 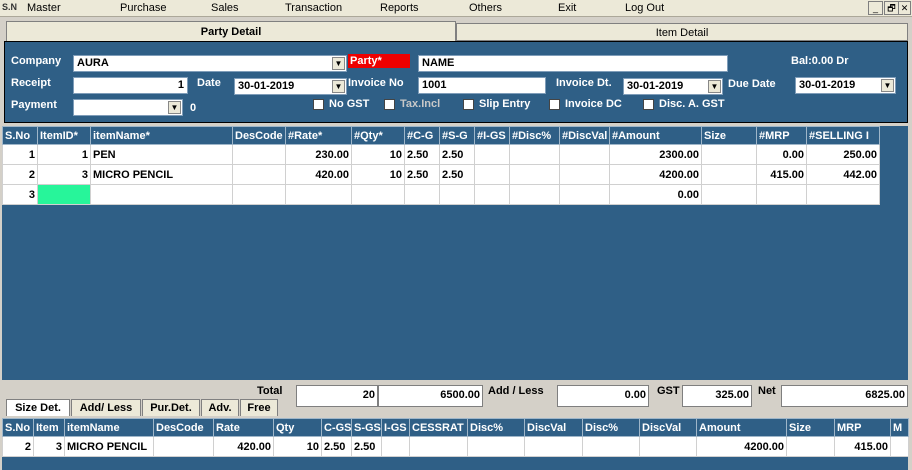 What do you see at coordinates (554, 104) in the screenshot?
I see `invoice-dc-checkbox` at bounding box center [554, 104].